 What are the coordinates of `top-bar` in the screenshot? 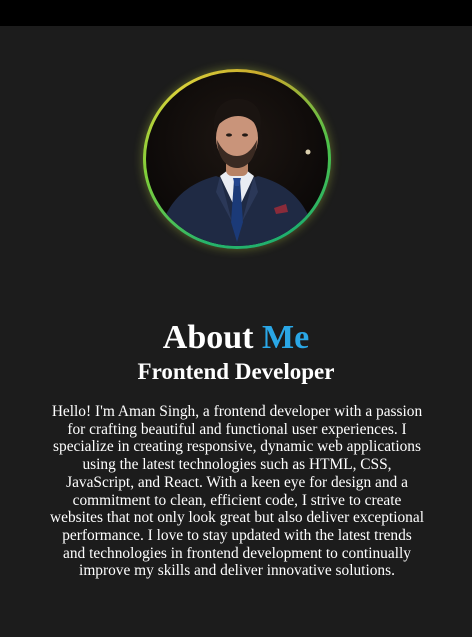 It's located at (236, 13).